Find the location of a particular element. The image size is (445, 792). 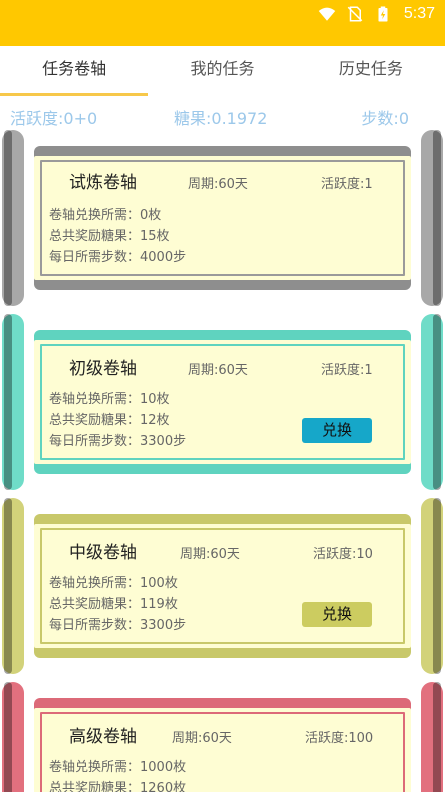

scroll-daily-steps: 每日所需步数：4000步 is located at coordinates (118, 257).